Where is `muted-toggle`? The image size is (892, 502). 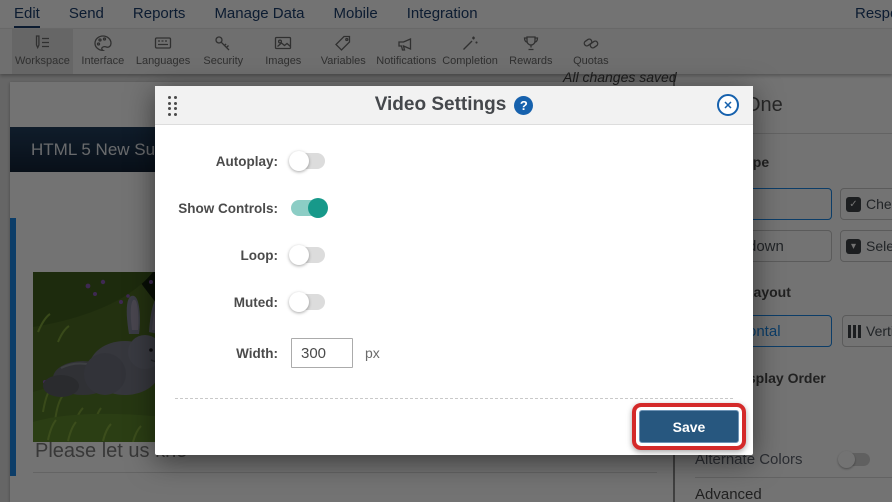 muted-toggle is located at coordinates (307, 302).